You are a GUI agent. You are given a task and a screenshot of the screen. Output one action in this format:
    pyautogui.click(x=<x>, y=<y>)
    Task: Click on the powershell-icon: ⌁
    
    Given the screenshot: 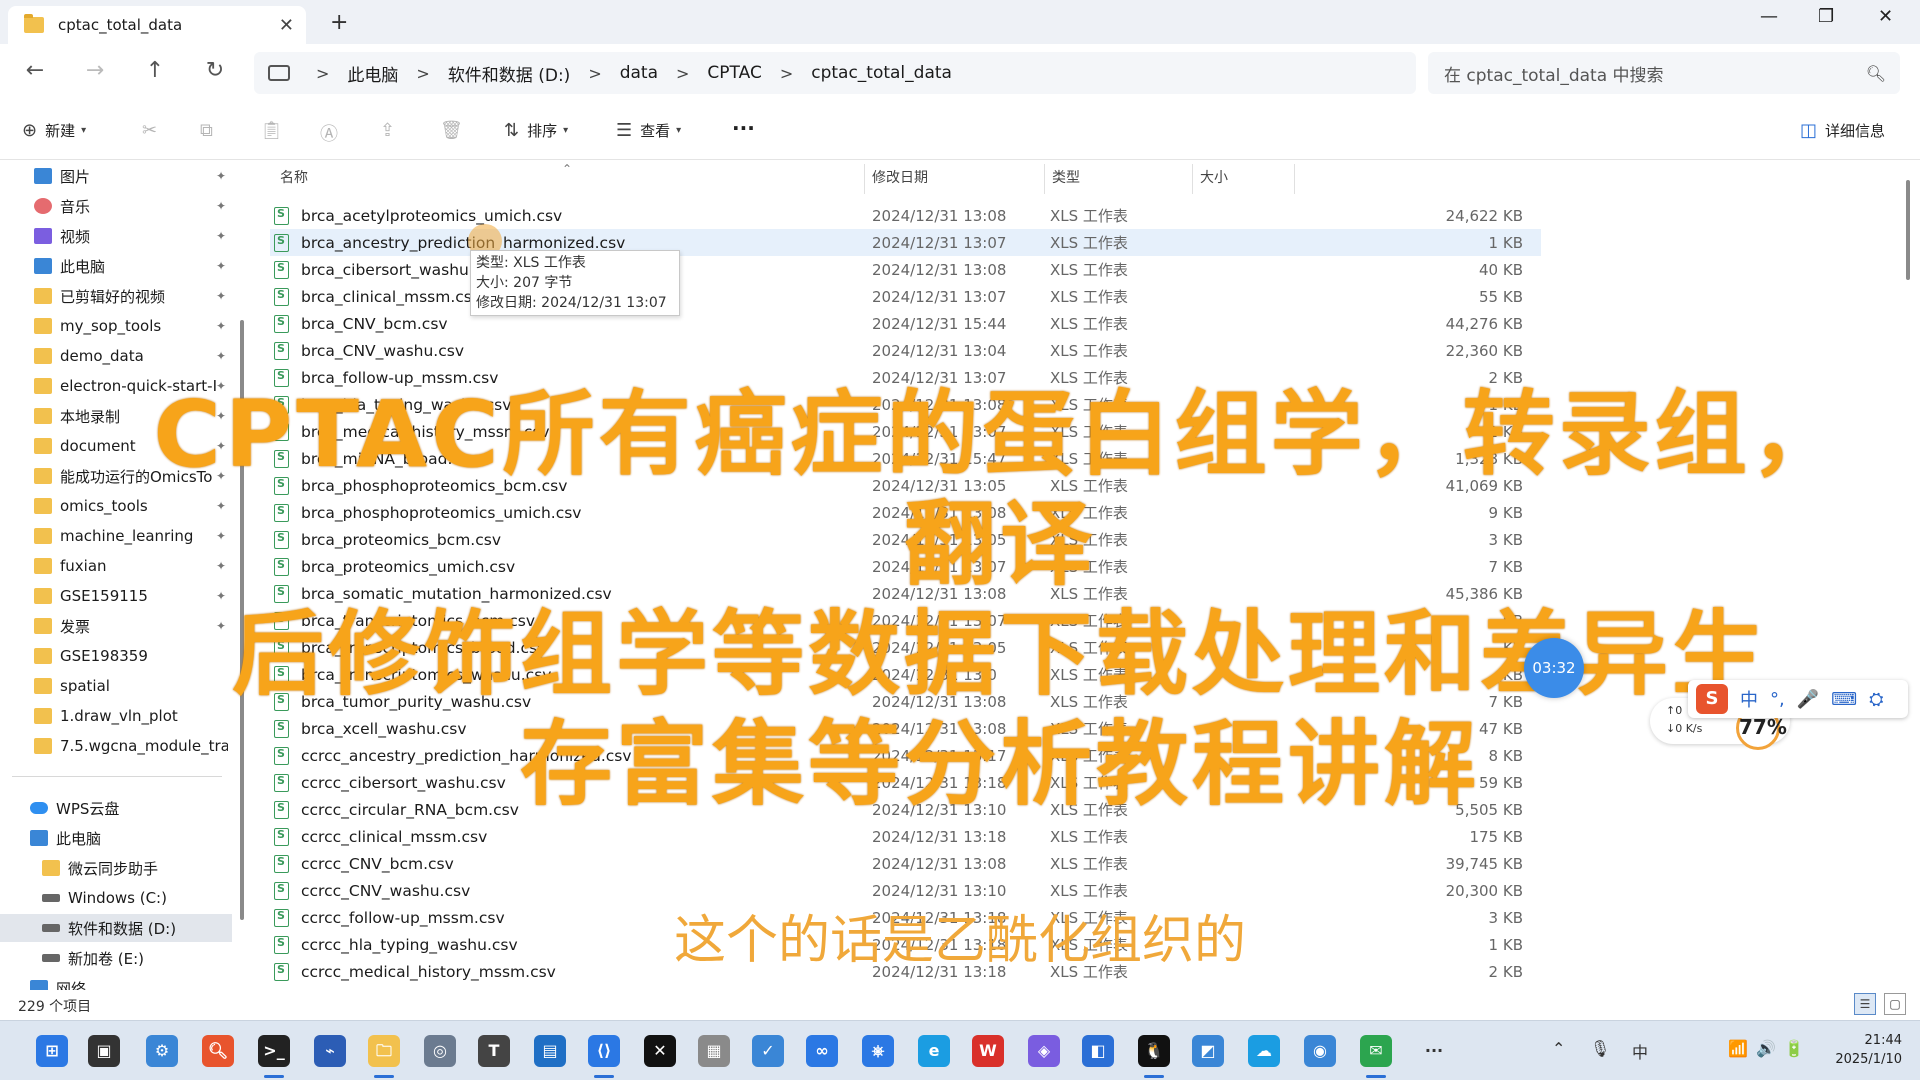 What is the action you would take?
    pyautogui.click(x=330, y=1051)
    